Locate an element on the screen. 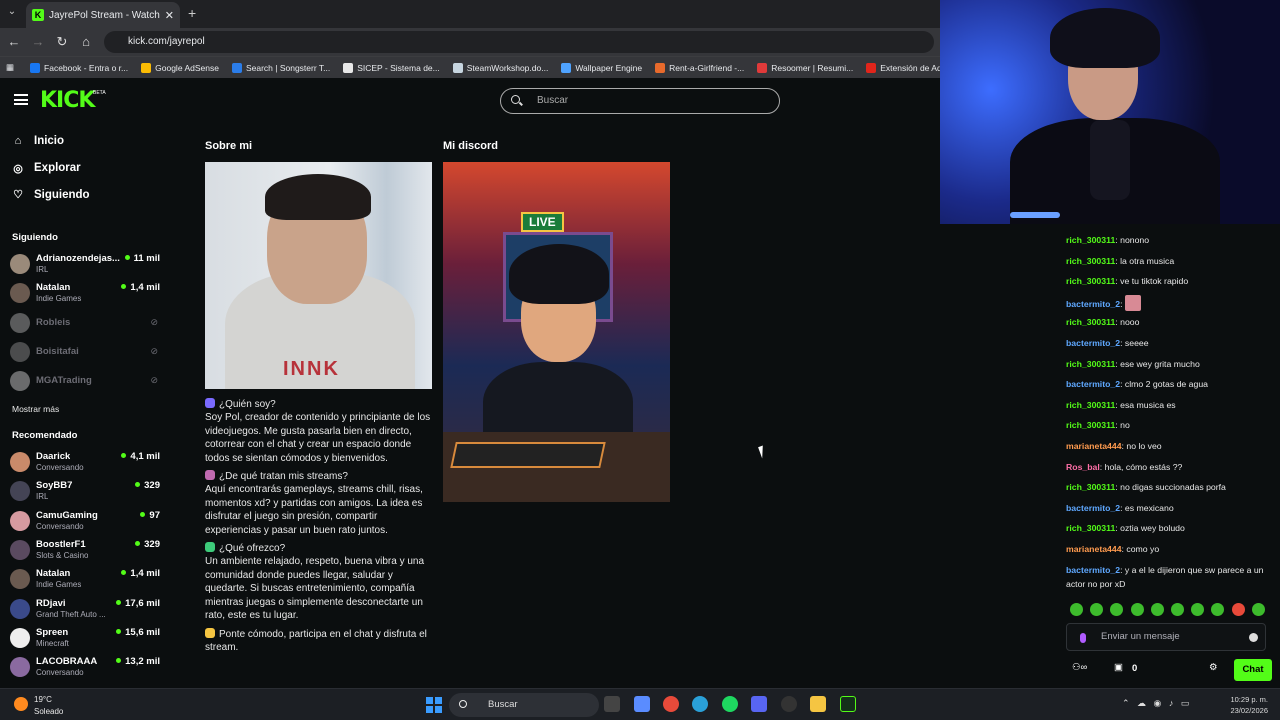 This screenshot has height=720, width=1280. discord-banner: LIVE is located at coordinates (556, 332).